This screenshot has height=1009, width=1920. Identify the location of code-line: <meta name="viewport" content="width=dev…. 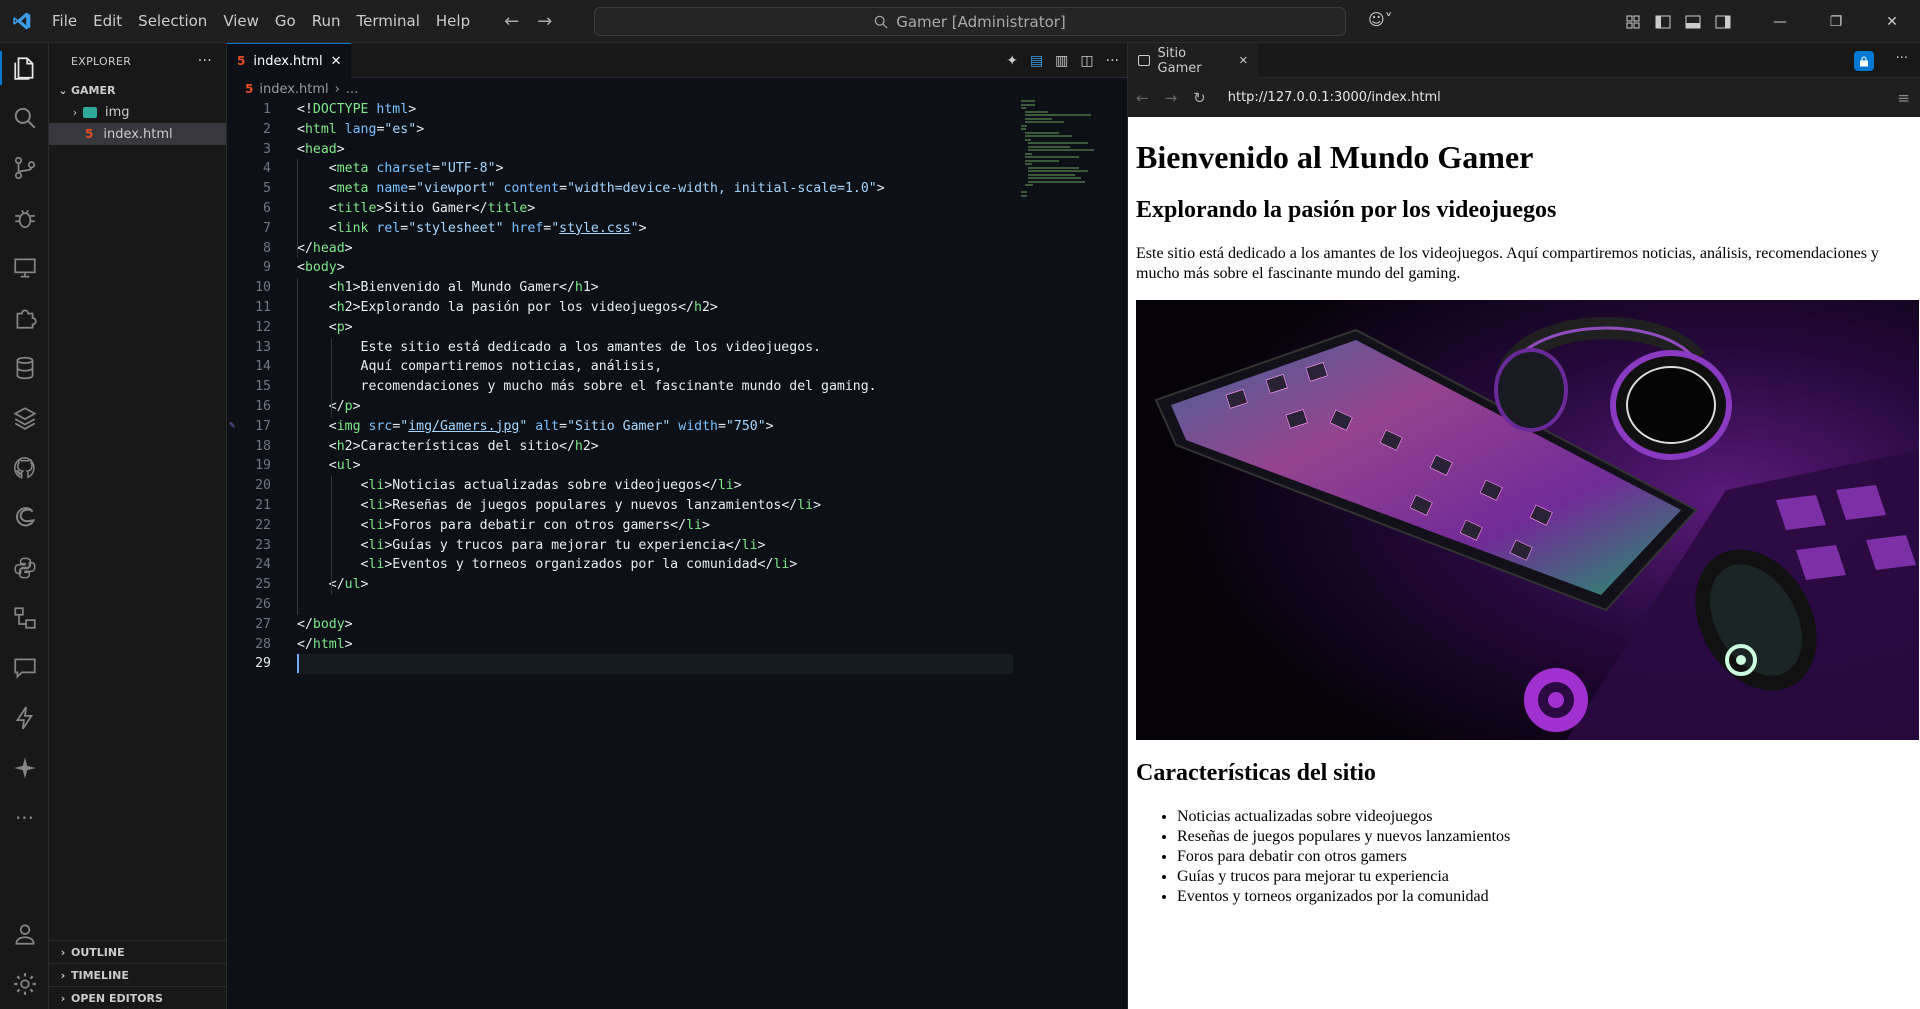
(591, 189).